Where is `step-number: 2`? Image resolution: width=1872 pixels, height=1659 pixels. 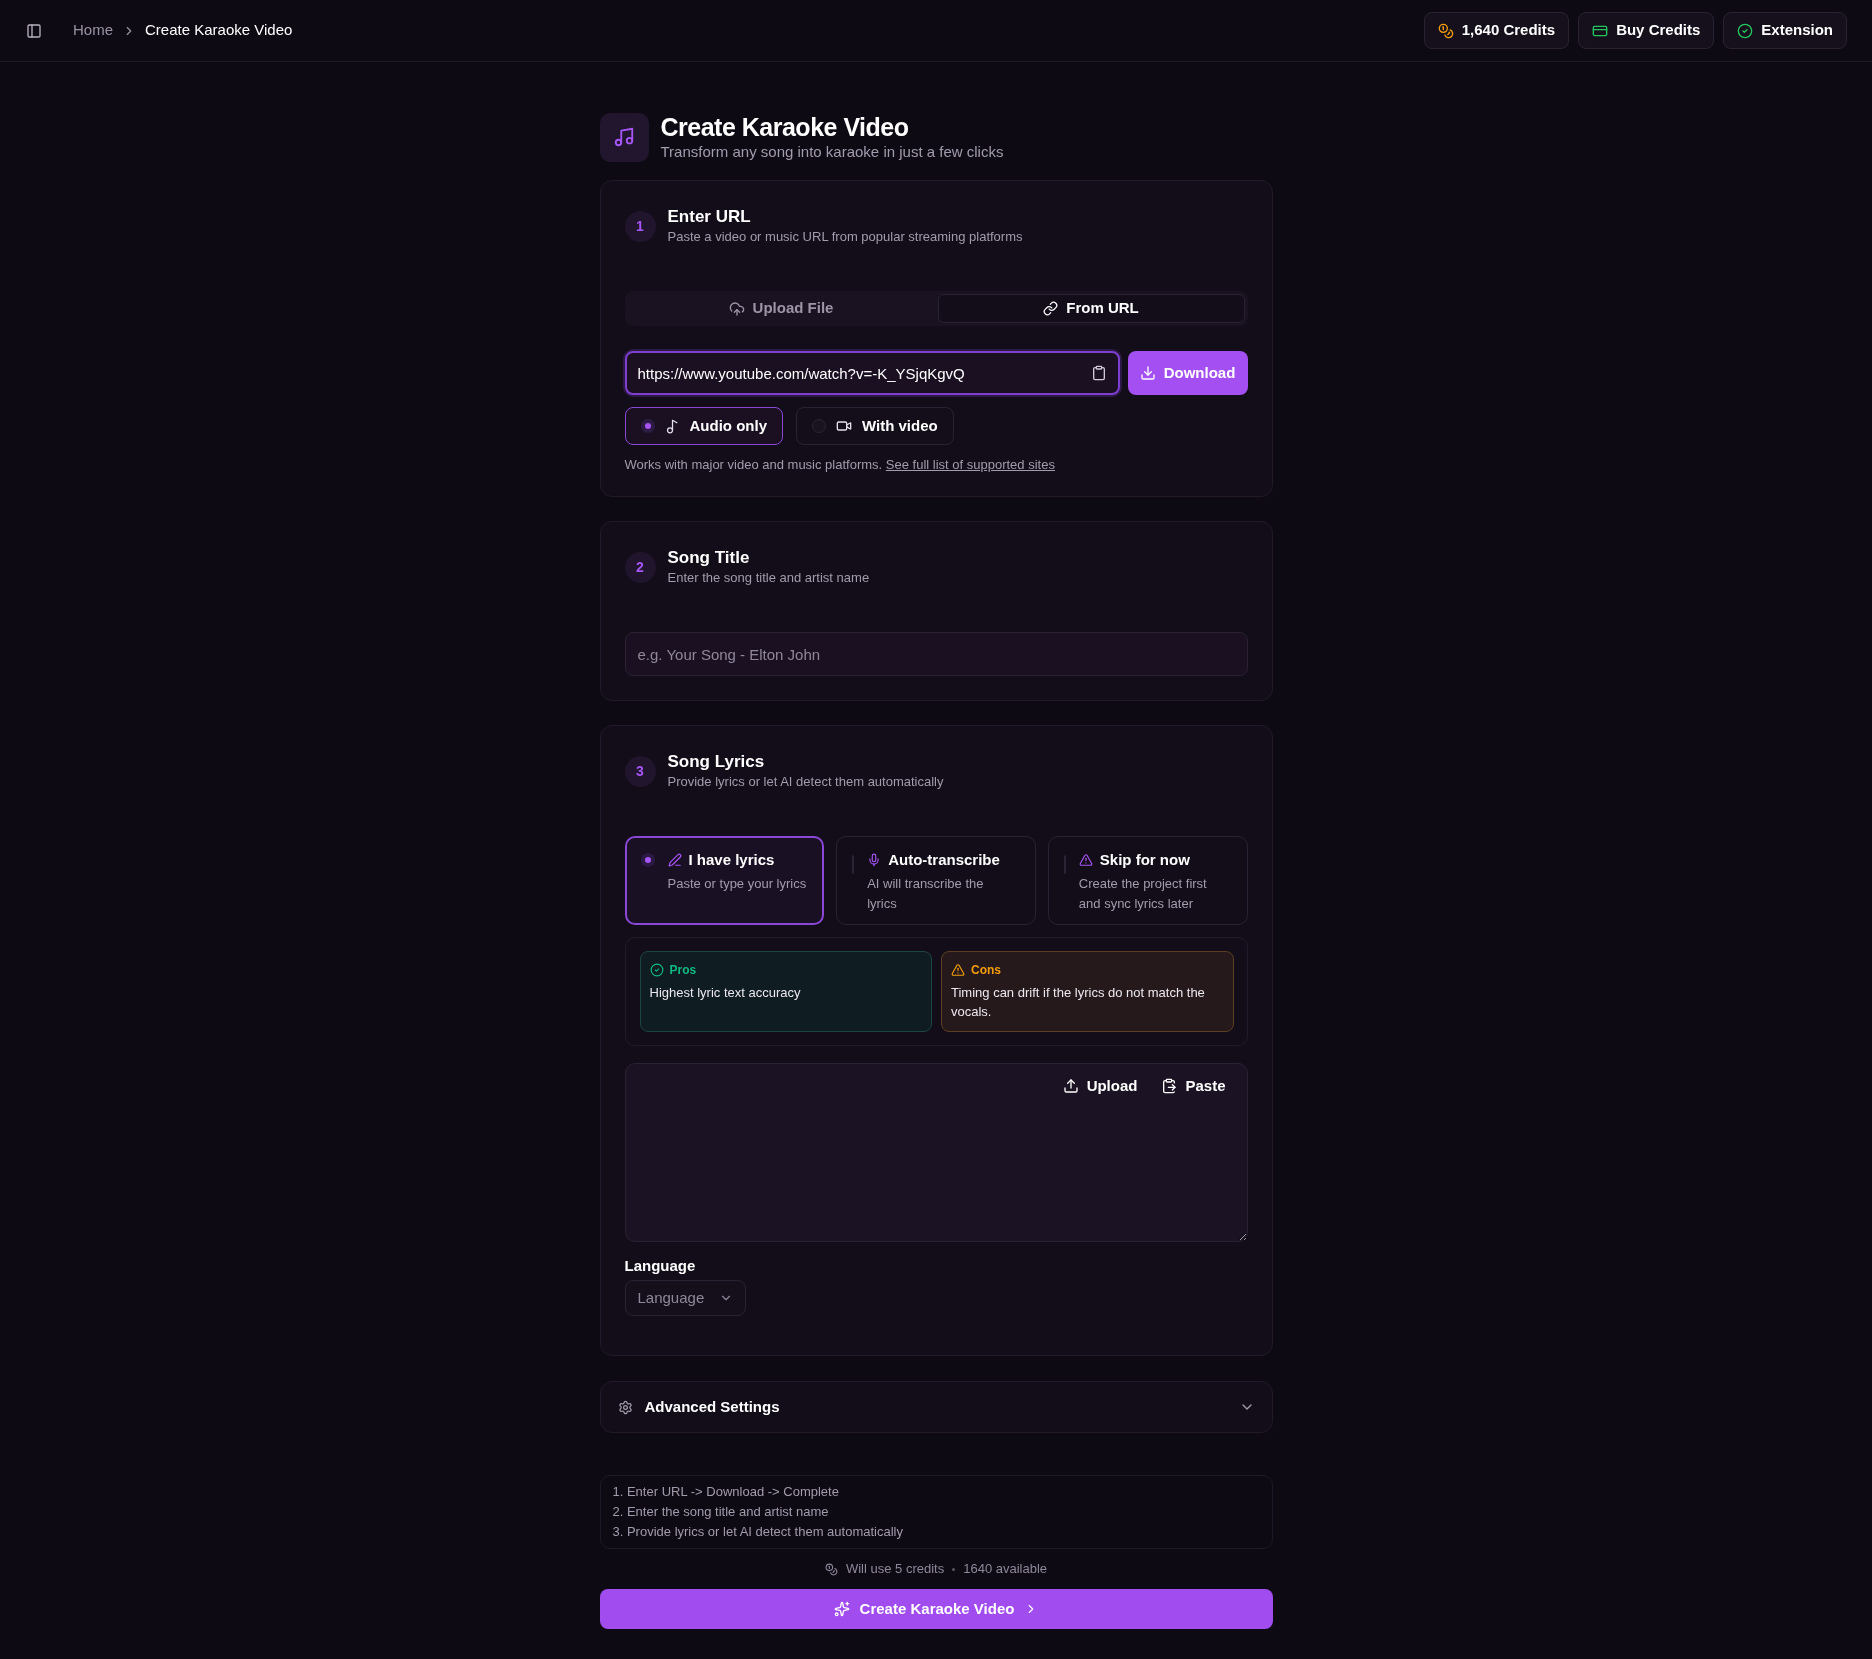 step-number: 2 is located at coordinates (640, 567).